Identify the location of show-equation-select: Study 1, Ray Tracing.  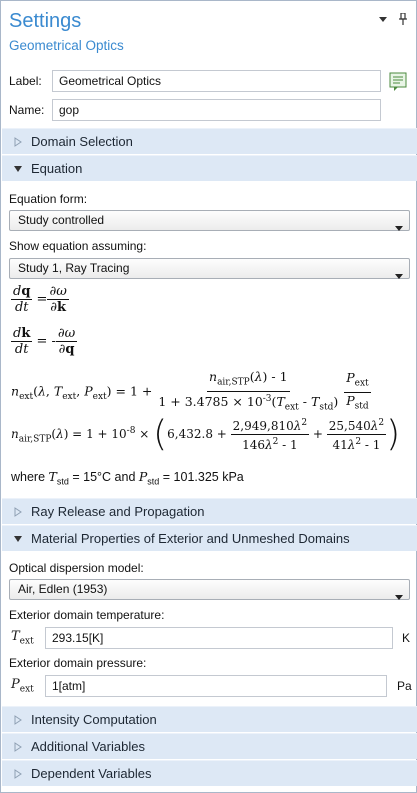
(209, 268).